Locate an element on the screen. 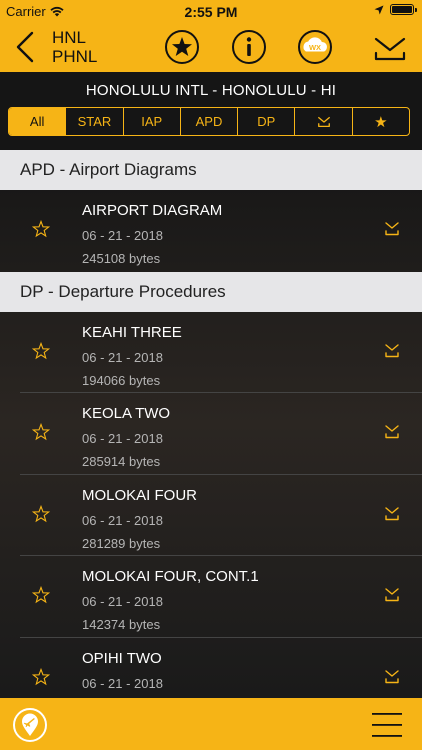  filter-label: STAR is located at coordinates (94, 121).